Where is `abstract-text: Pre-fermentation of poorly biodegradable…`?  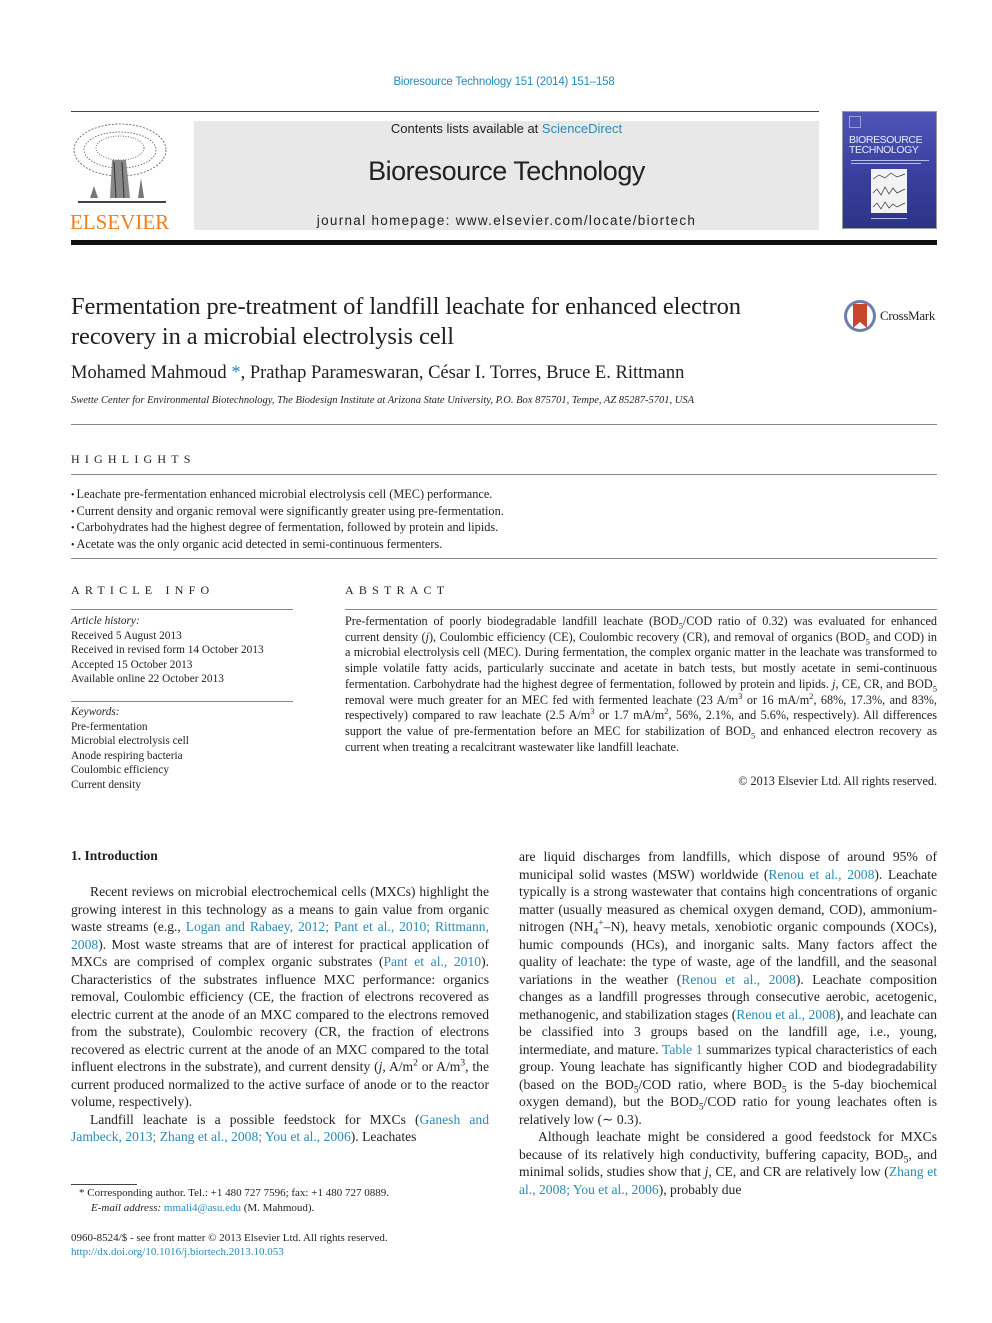 abstract-text: Pre-fermentation of poorly biodegradable… is located at coordinates (641, 684).